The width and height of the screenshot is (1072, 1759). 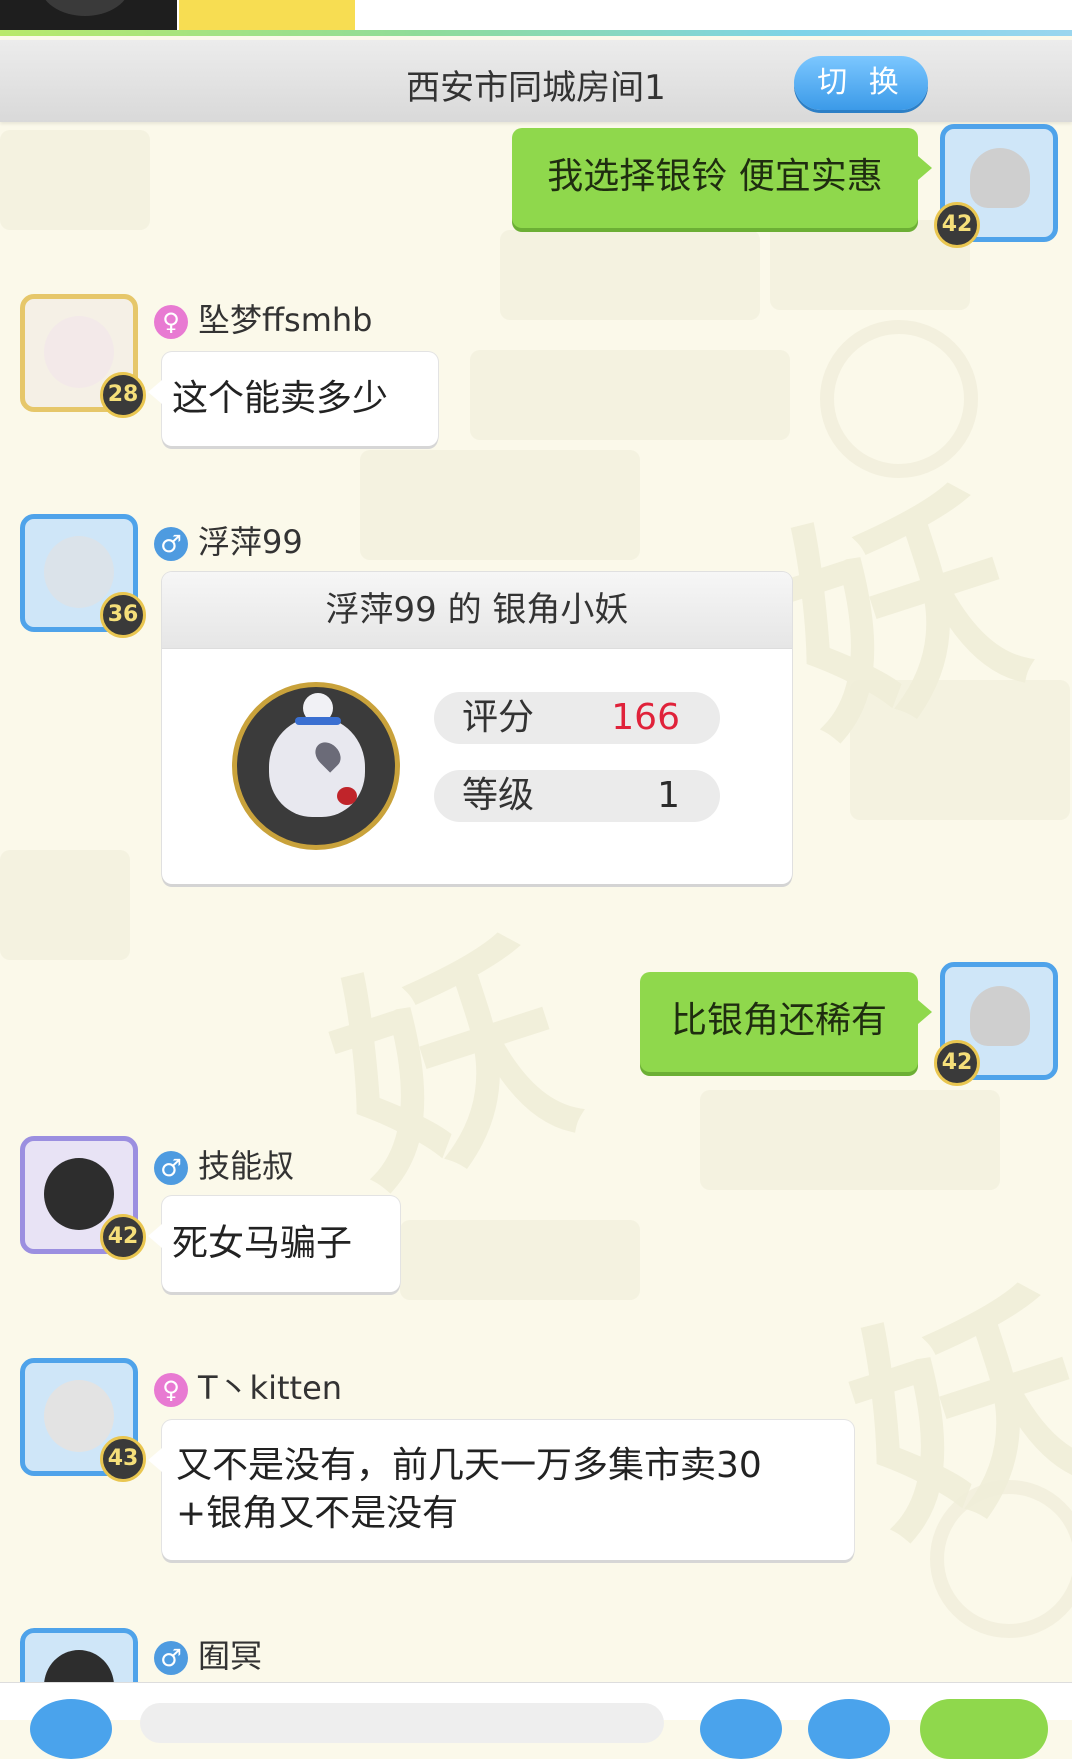 What do you see at coordinates (536, 33) in the screenshot?
I see `accent-line` at bounding box center [536, 33].